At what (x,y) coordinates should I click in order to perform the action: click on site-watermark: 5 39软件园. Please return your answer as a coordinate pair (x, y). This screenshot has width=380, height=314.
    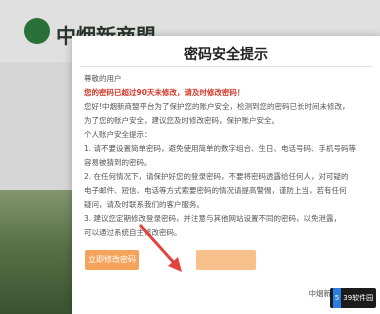
    Looking at the image, I should click on (353, 298).